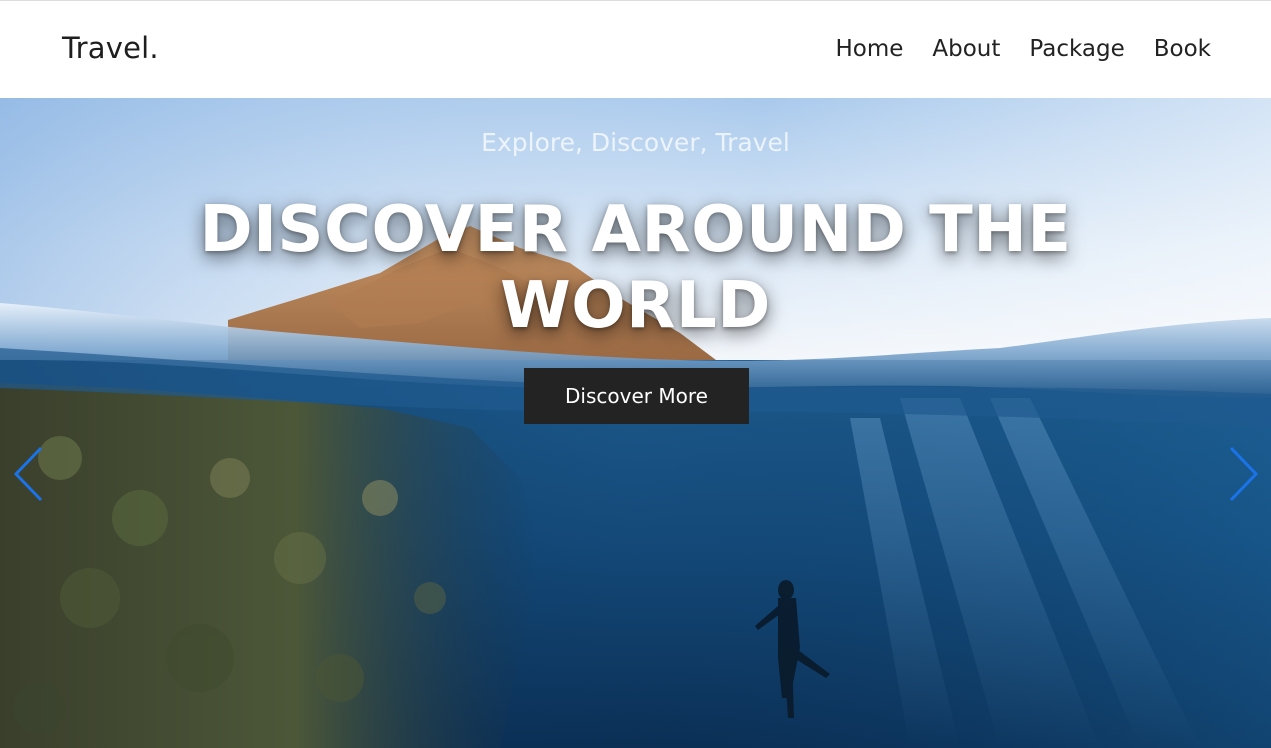 The height and width of the screenshot is (748, 1271). What do you see at coordinates (636, 396) in the screenshot?
I see `discover-more-button: Discover More` at bounding box center [636, 396].